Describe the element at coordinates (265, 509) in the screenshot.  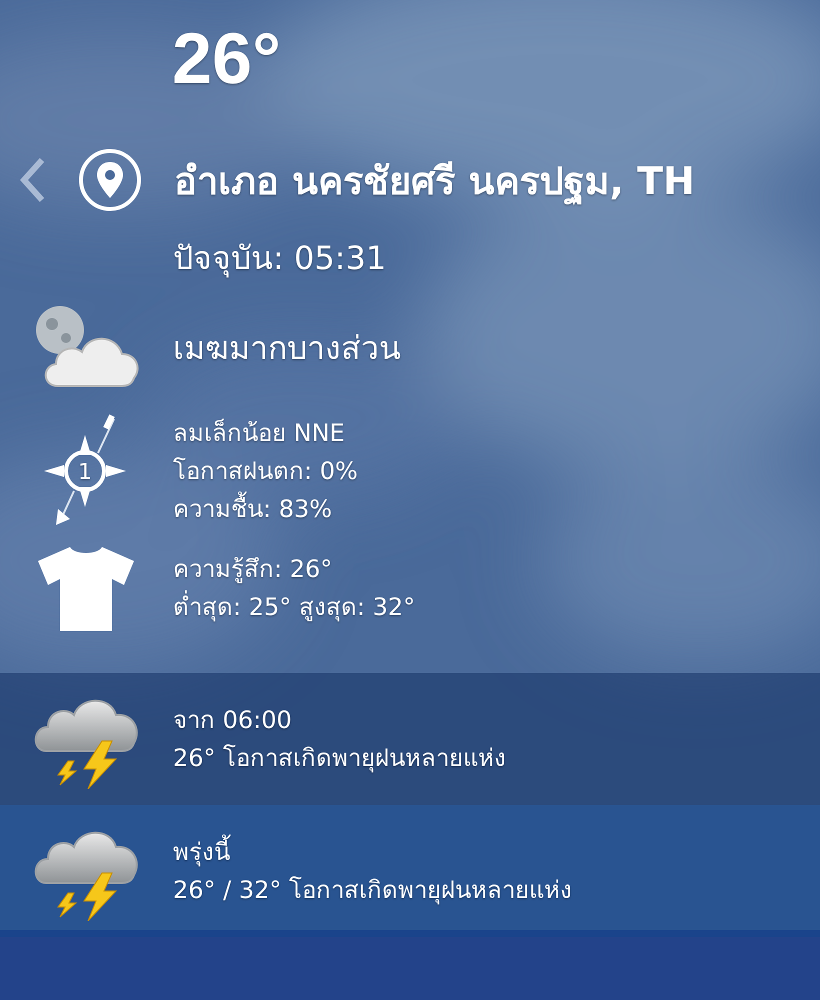
I see `detail-text: ความชื้น: 83%` at that location.